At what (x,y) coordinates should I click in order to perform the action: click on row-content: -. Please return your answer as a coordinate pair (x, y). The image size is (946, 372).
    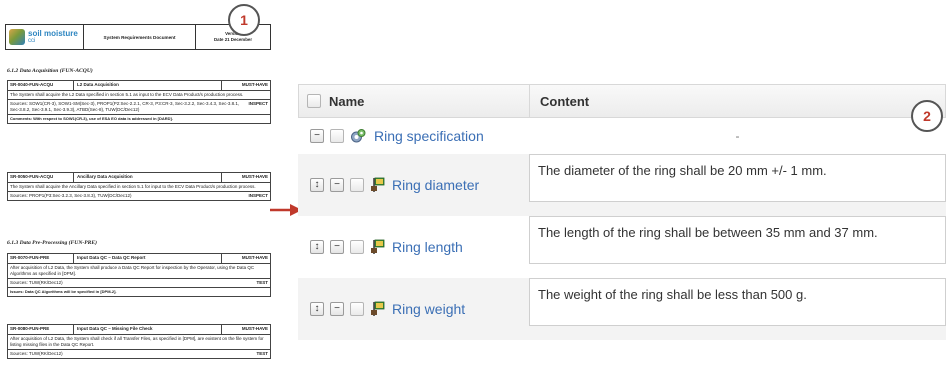
    Looking at the image, I should click on (737, 136).